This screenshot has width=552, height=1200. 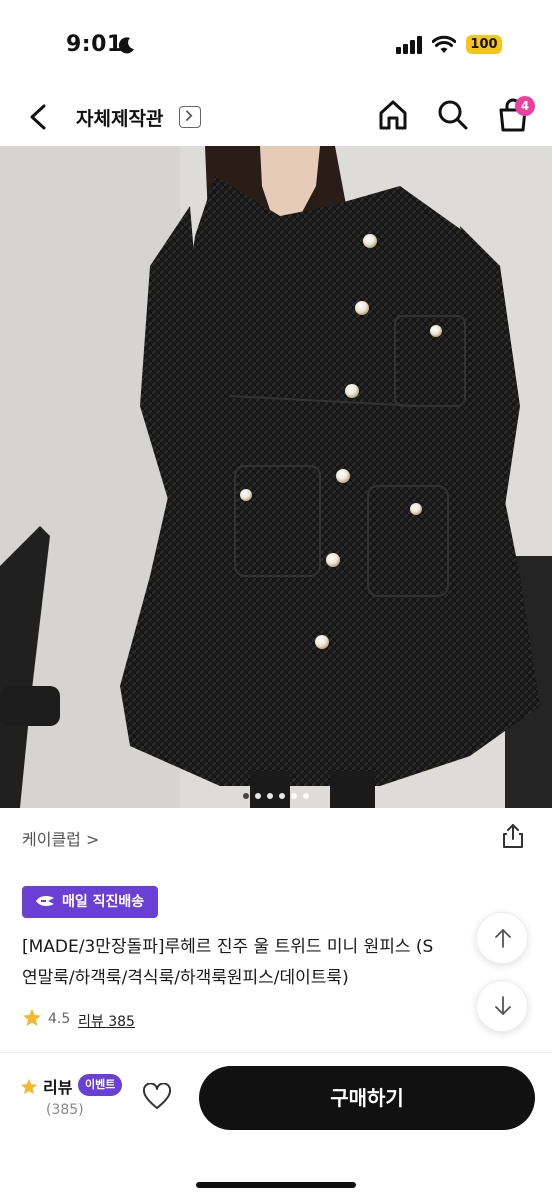 I want to click on review-tab-label: 리뷰, so click(x=57, y=1086).